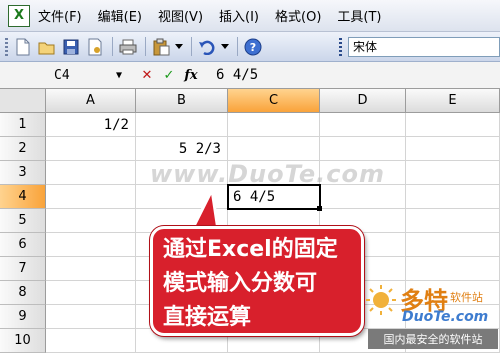 The width and height of the screenshot is (500, 354). Describe the element at coordinates (23, 125) in the screenshot. I see `row-header-1: 1` at that location.